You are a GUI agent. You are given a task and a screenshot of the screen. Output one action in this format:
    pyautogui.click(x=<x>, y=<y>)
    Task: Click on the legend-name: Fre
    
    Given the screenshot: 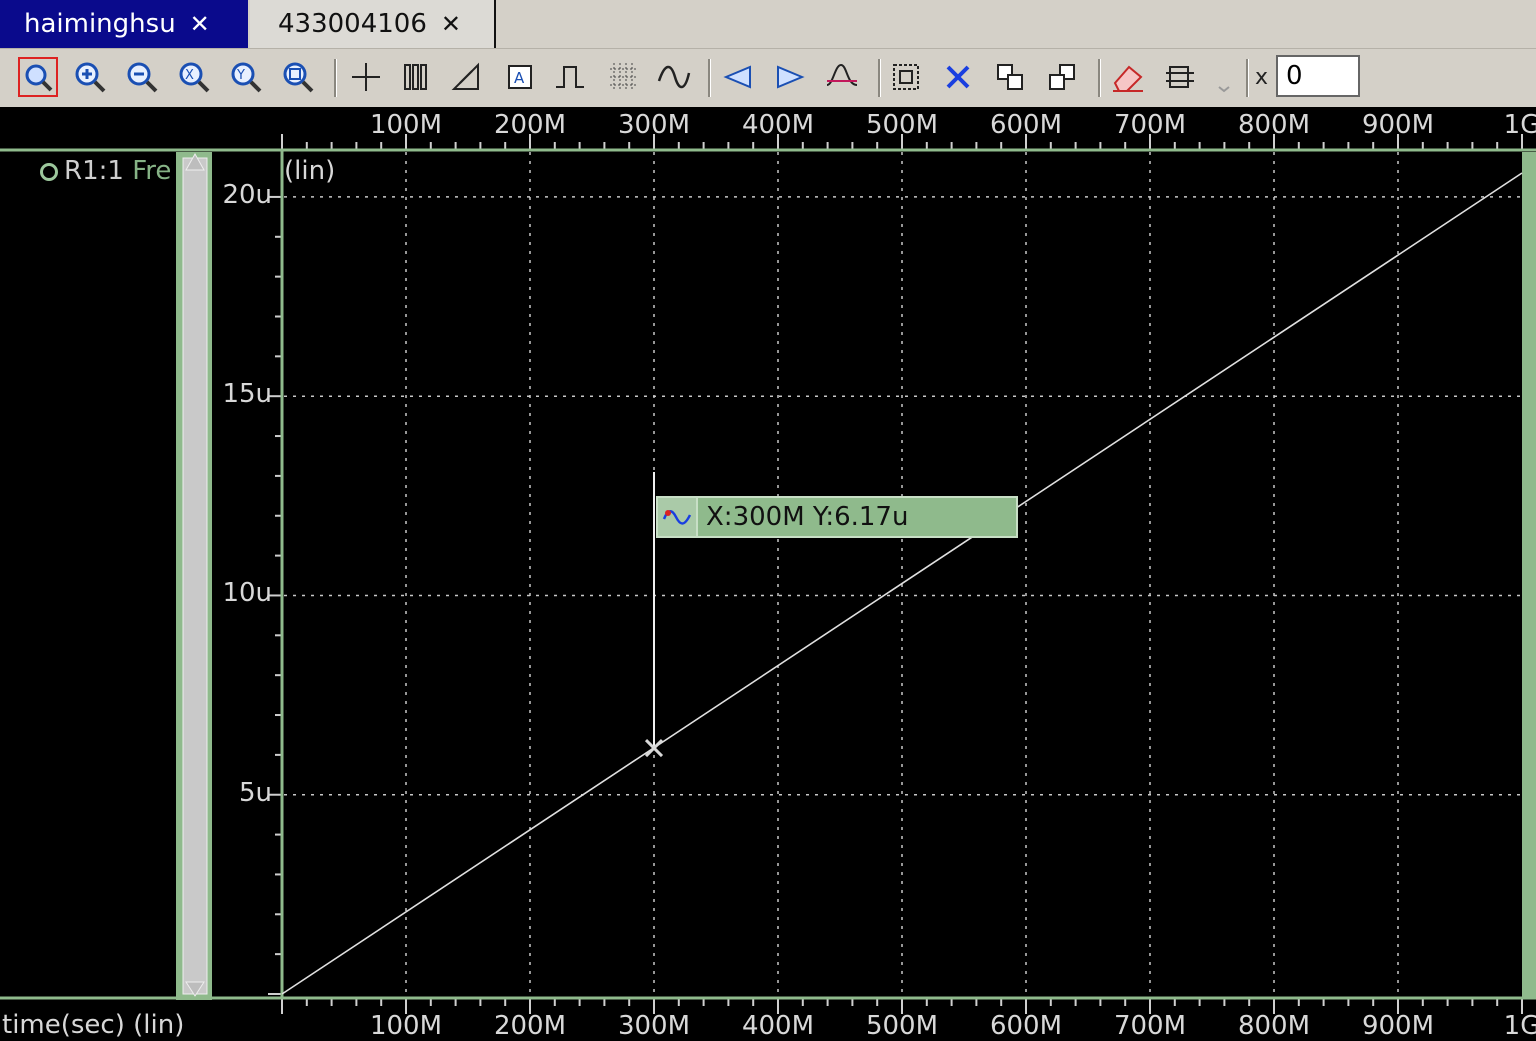 What is the action you would take?
    pyautogui.click(x=152, y=171)
    